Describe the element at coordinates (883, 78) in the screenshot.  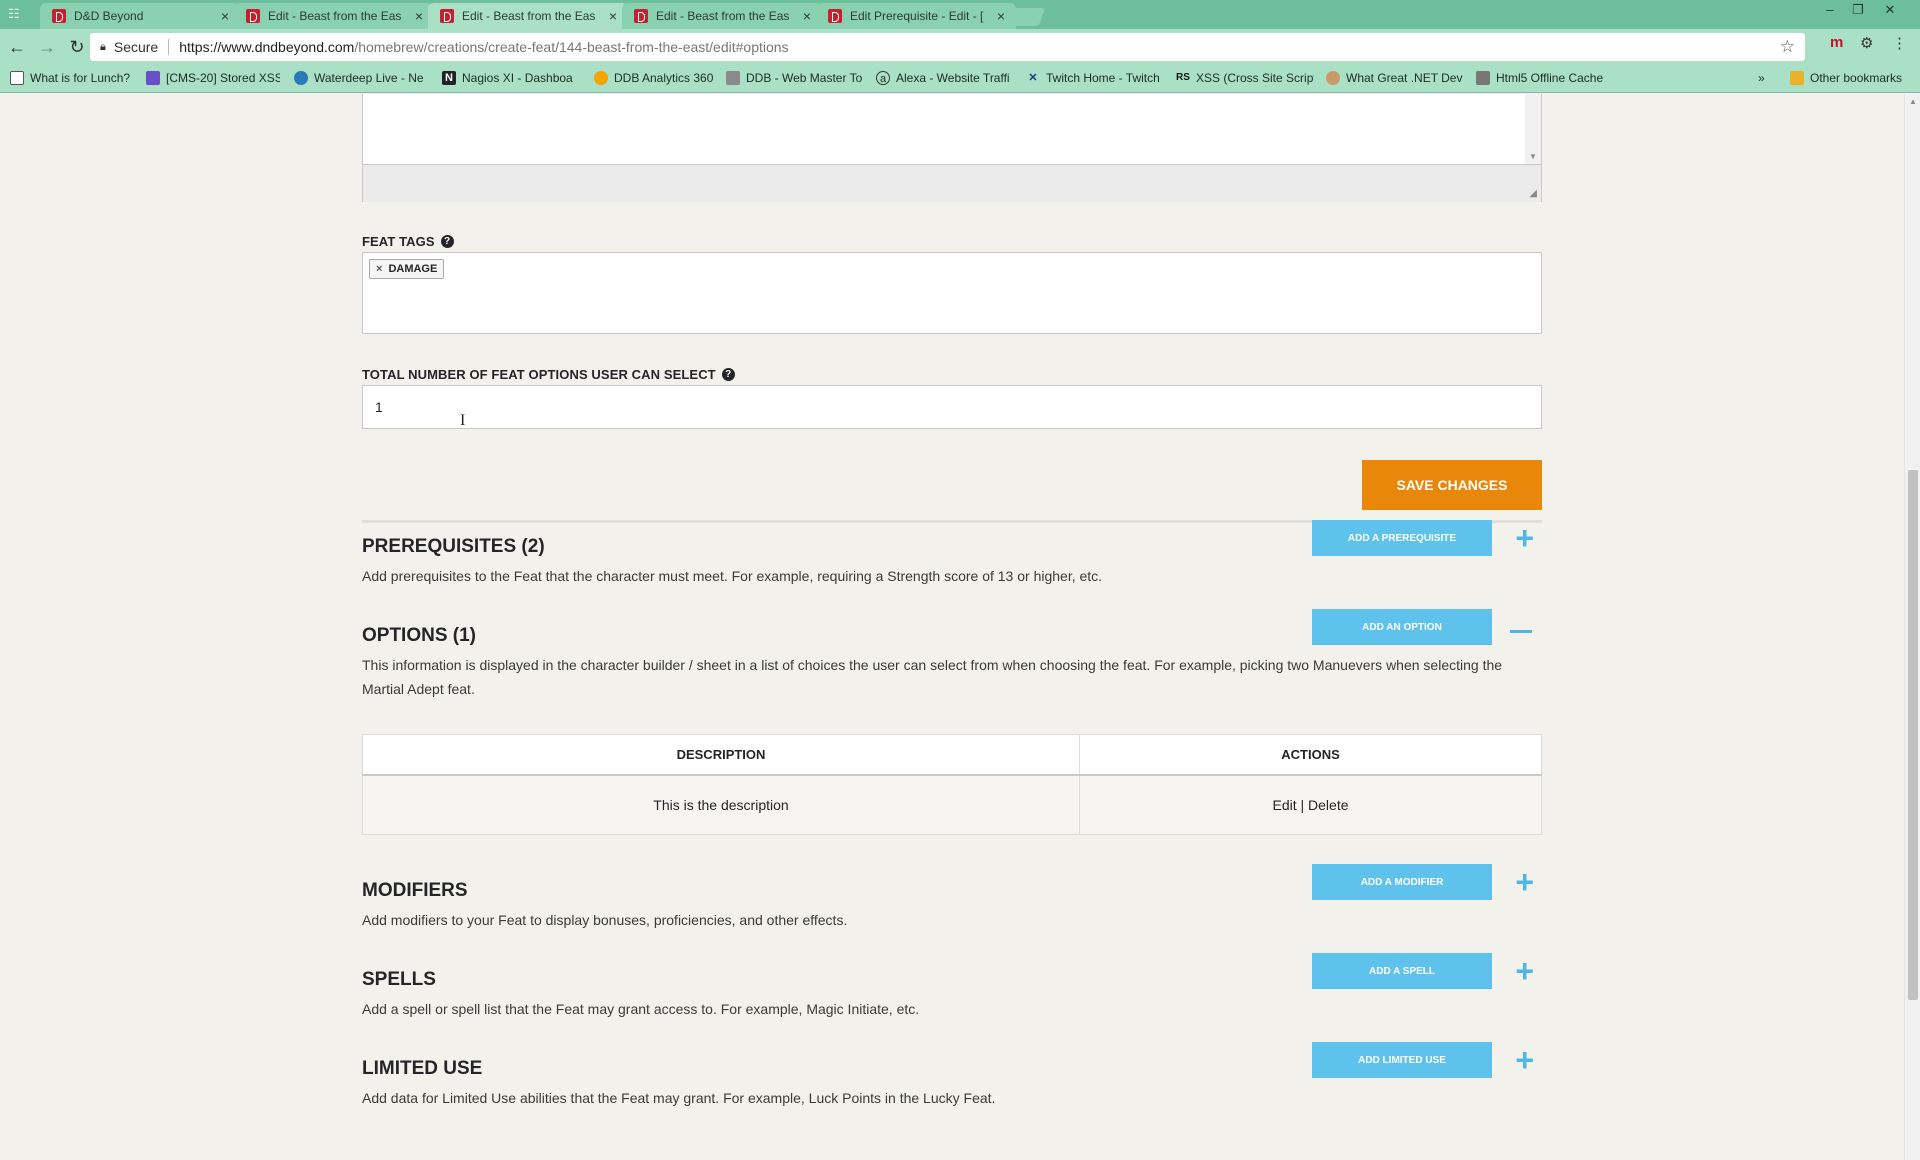
I see `alexa-icon: a` at that location.